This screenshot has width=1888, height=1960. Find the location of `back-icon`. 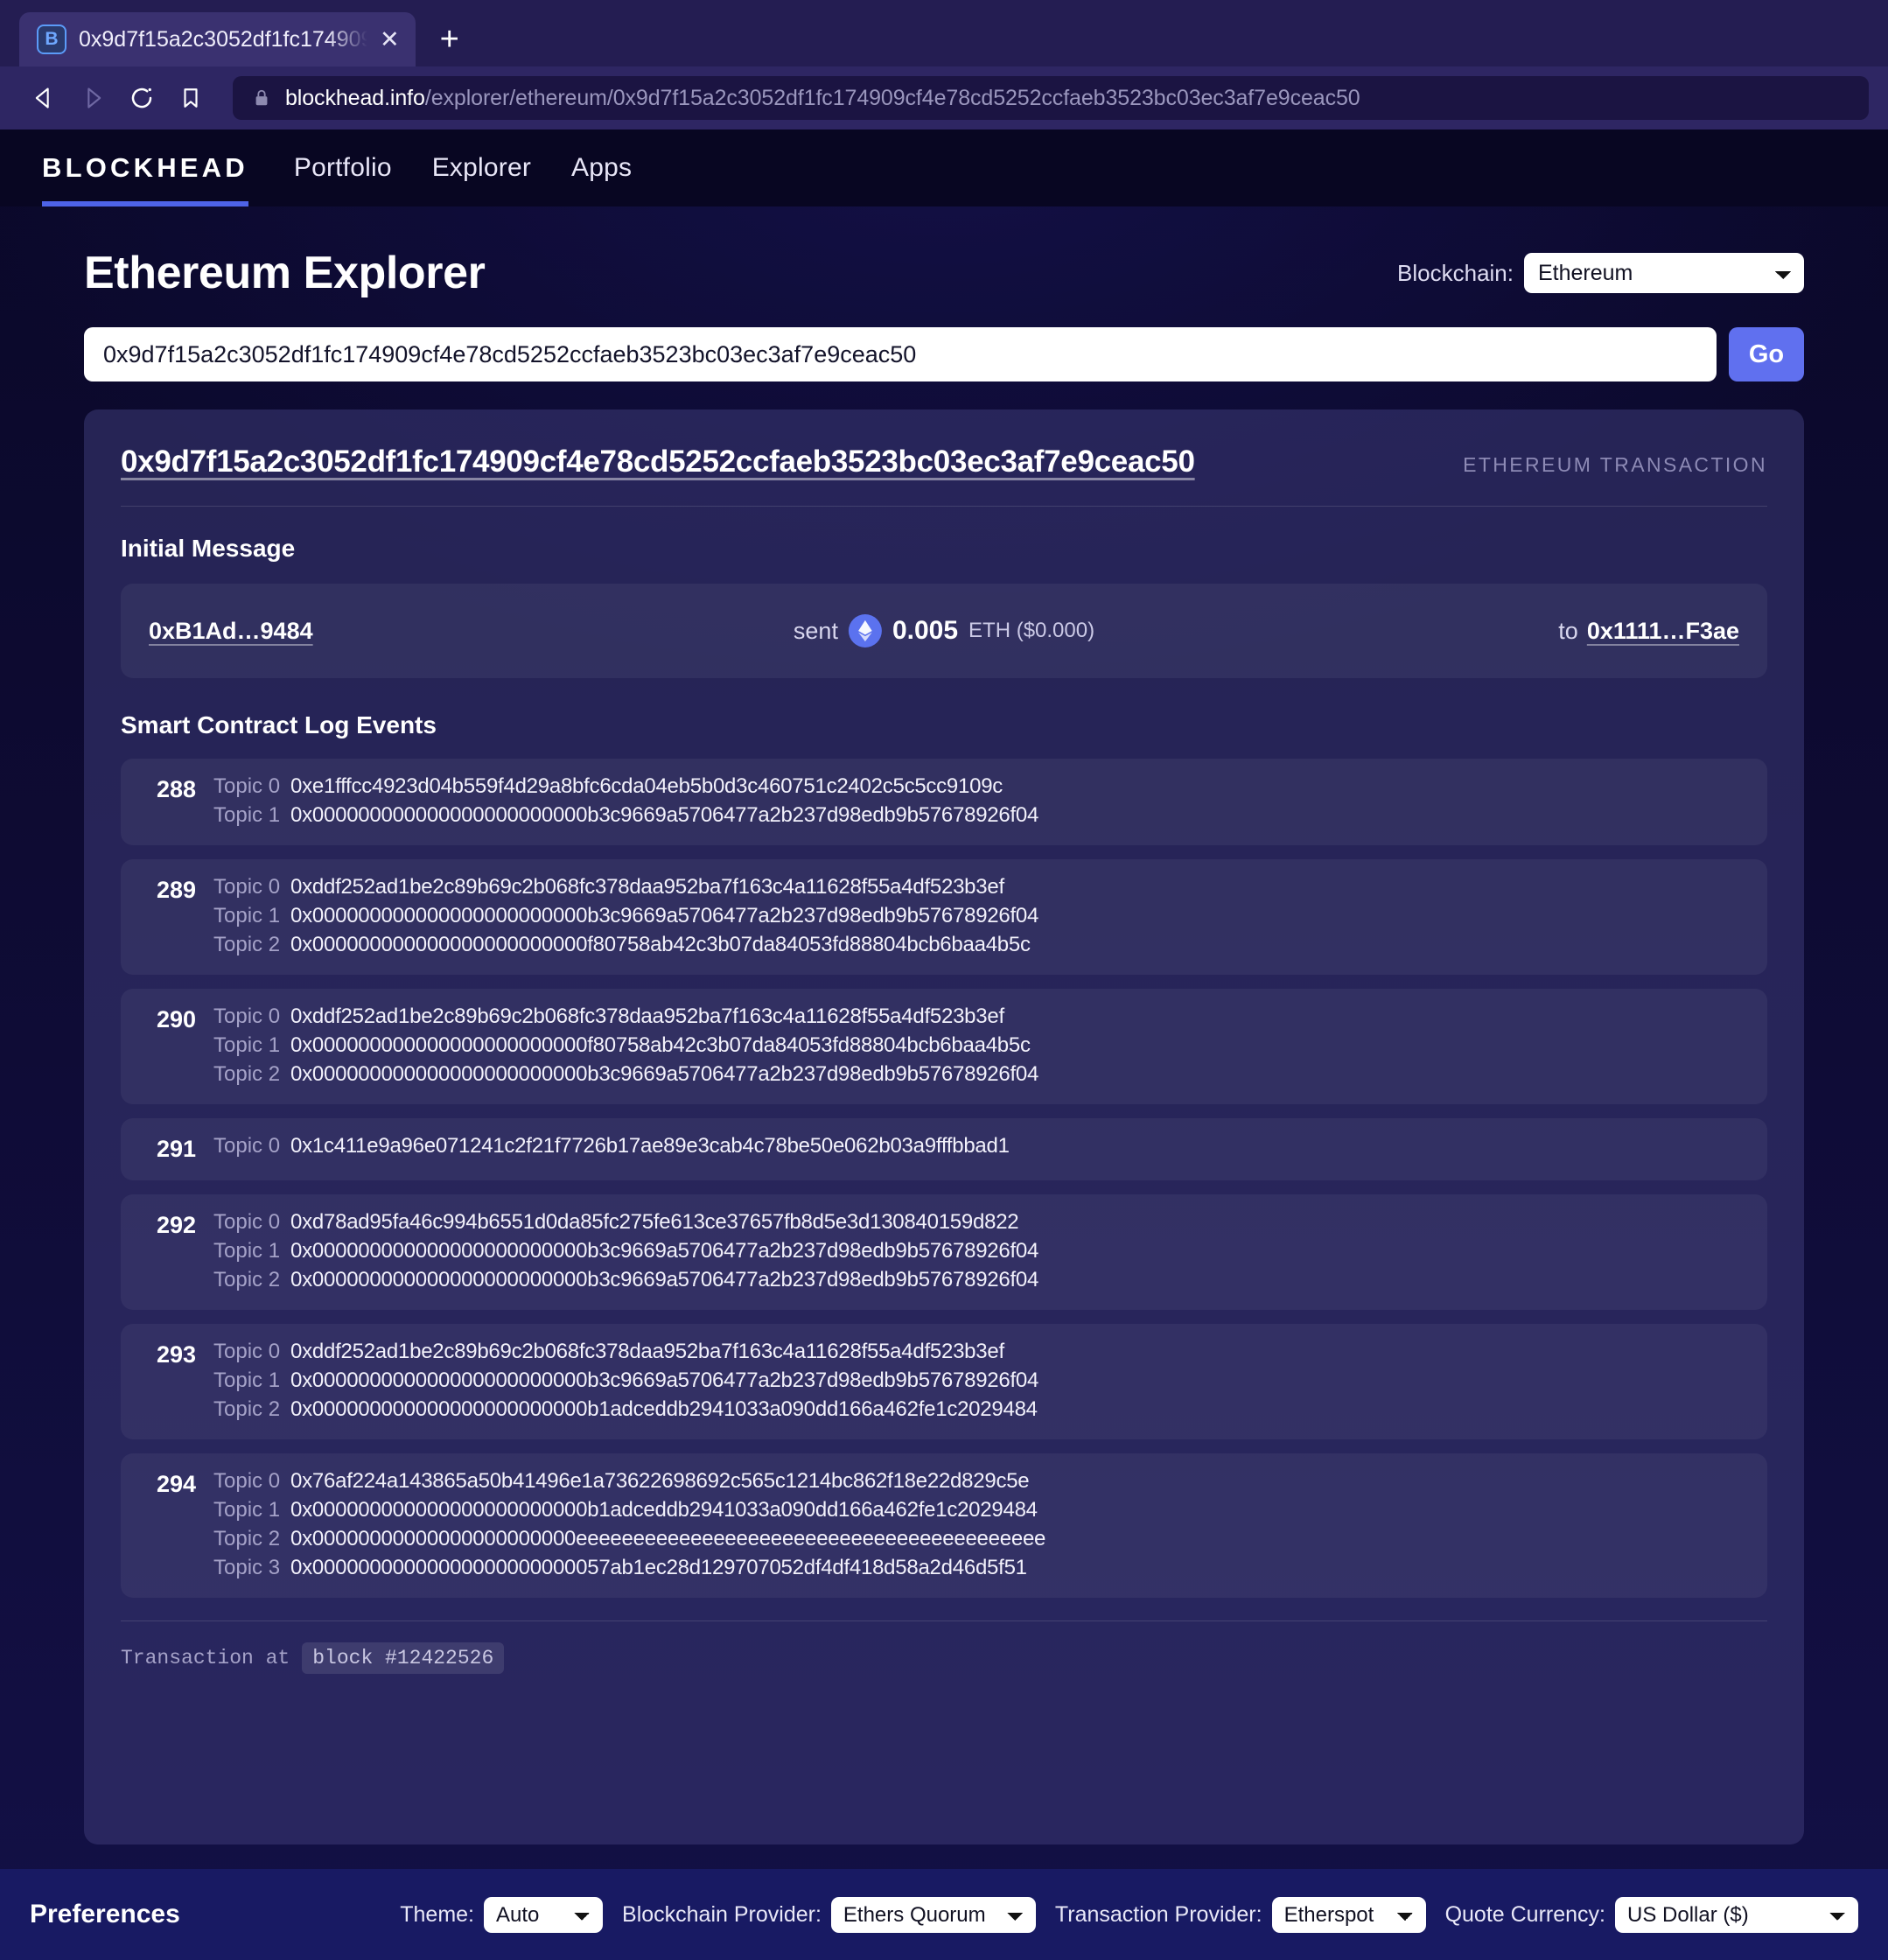

back-icon is located at coordinates (43, 98).